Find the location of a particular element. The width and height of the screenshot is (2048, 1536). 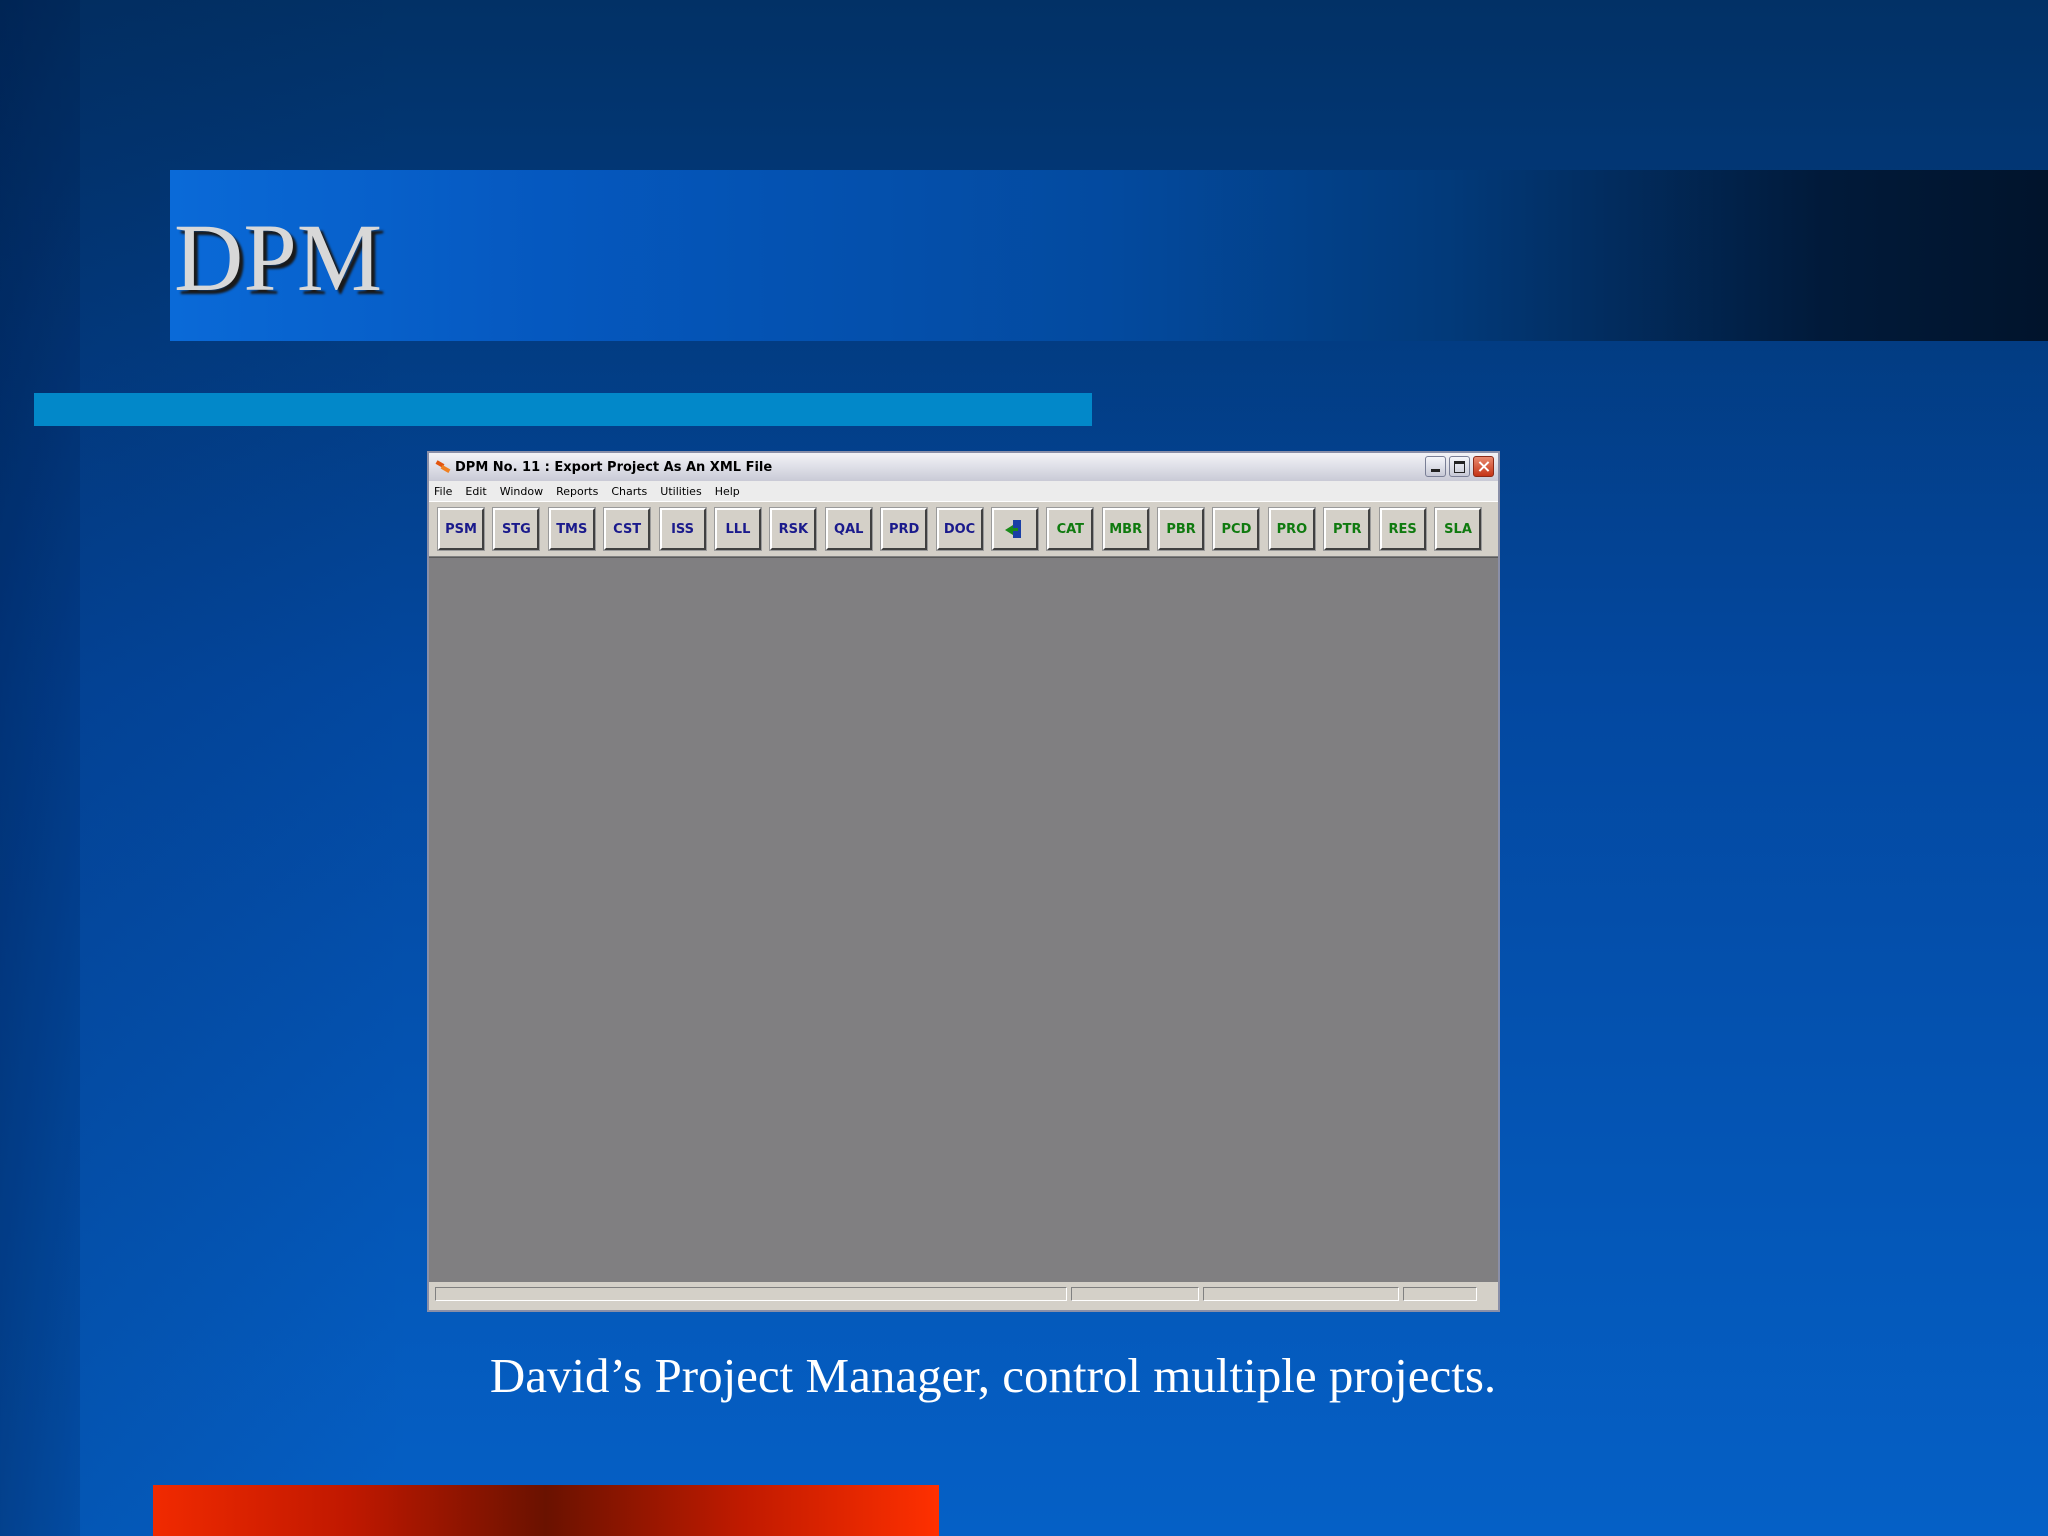

background-shade-edge is located at coordinates (40, 768).